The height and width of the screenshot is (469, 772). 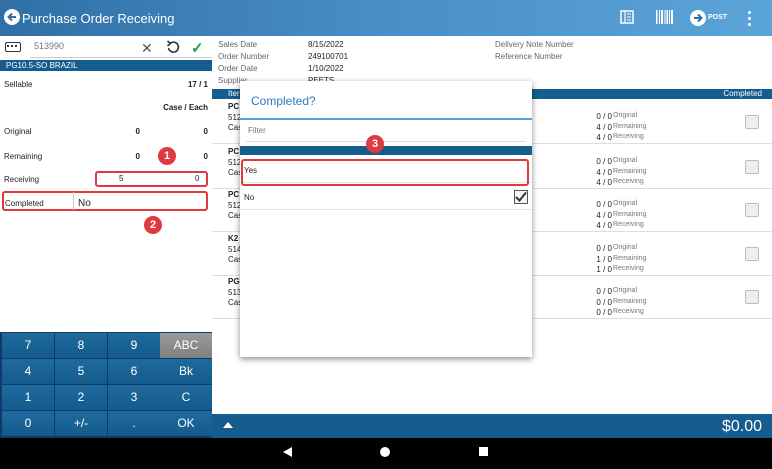 What do you see at coordinates (234, 281) in the screenshot?
I see `item-name: PG` at bounding box center [234, 281].